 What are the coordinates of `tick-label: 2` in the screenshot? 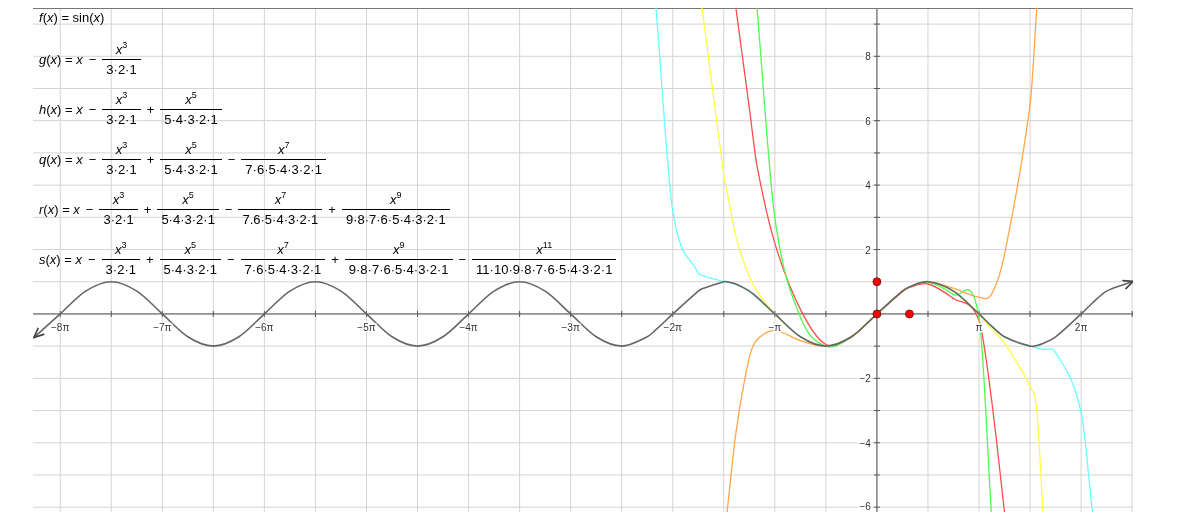 It's located at (868, 250).